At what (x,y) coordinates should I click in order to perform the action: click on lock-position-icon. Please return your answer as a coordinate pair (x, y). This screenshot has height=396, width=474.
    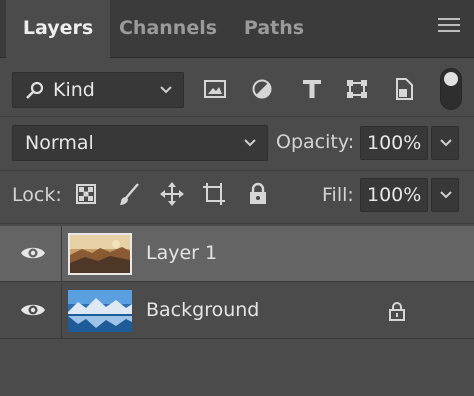
    Looking at the image, I should click on (172, 194).